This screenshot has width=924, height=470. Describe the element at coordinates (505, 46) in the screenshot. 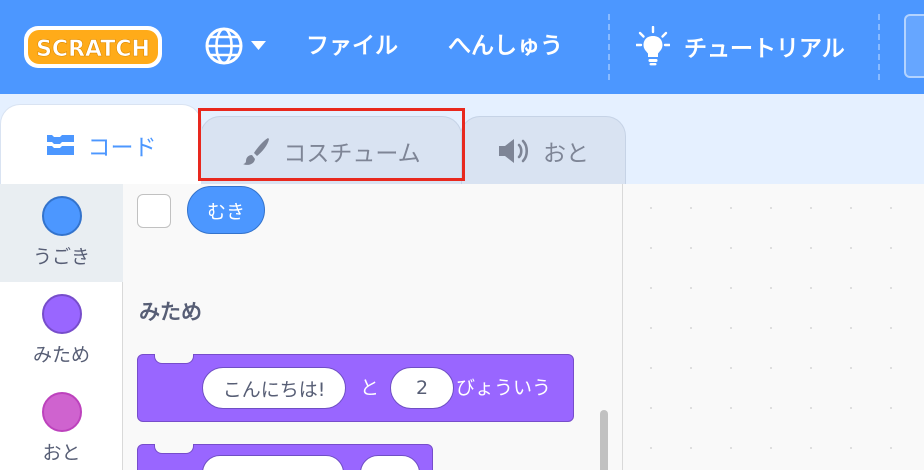

I see `edit-menu: へんしゅう` at that location.